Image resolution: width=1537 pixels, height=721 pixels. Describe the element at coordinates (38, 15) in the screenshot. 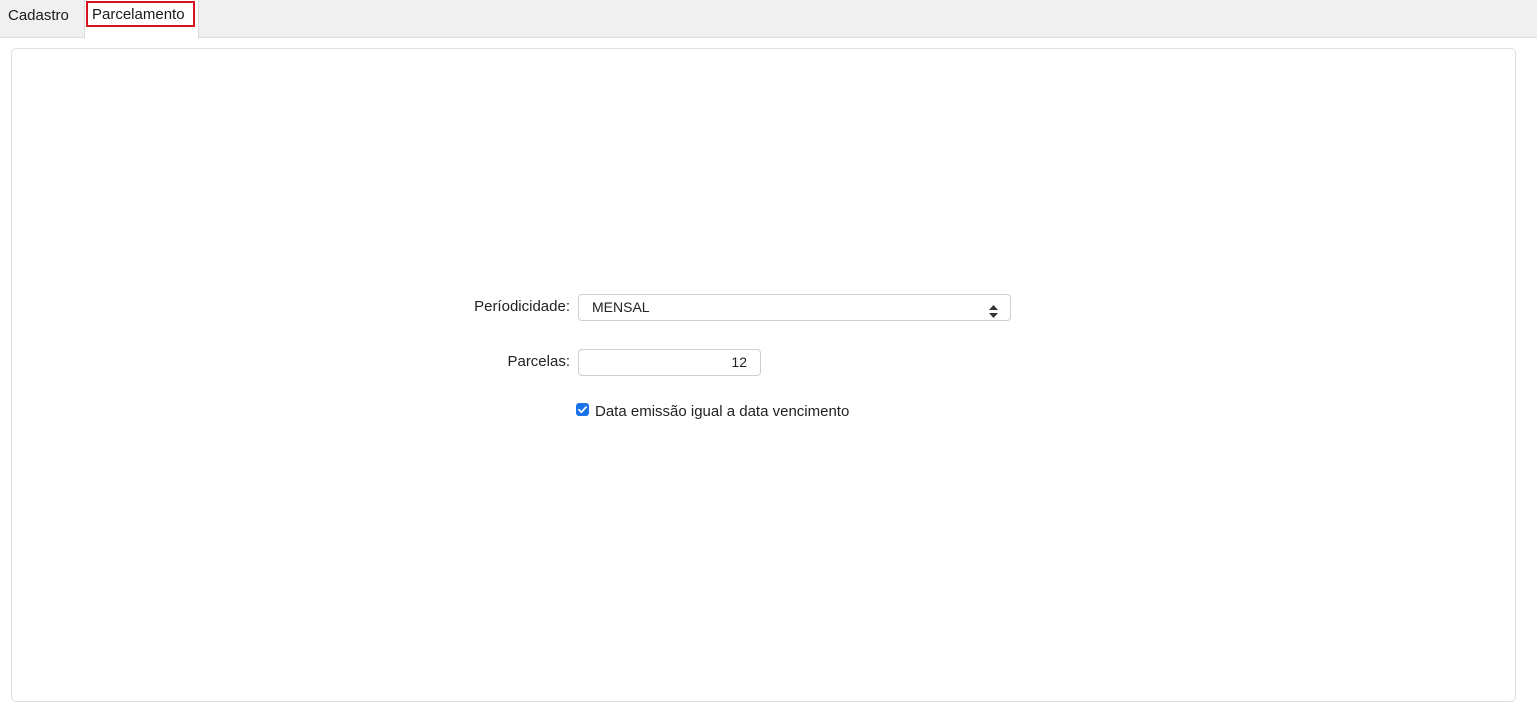

I see `tab-cadastro-label: Cadastro` at that location.